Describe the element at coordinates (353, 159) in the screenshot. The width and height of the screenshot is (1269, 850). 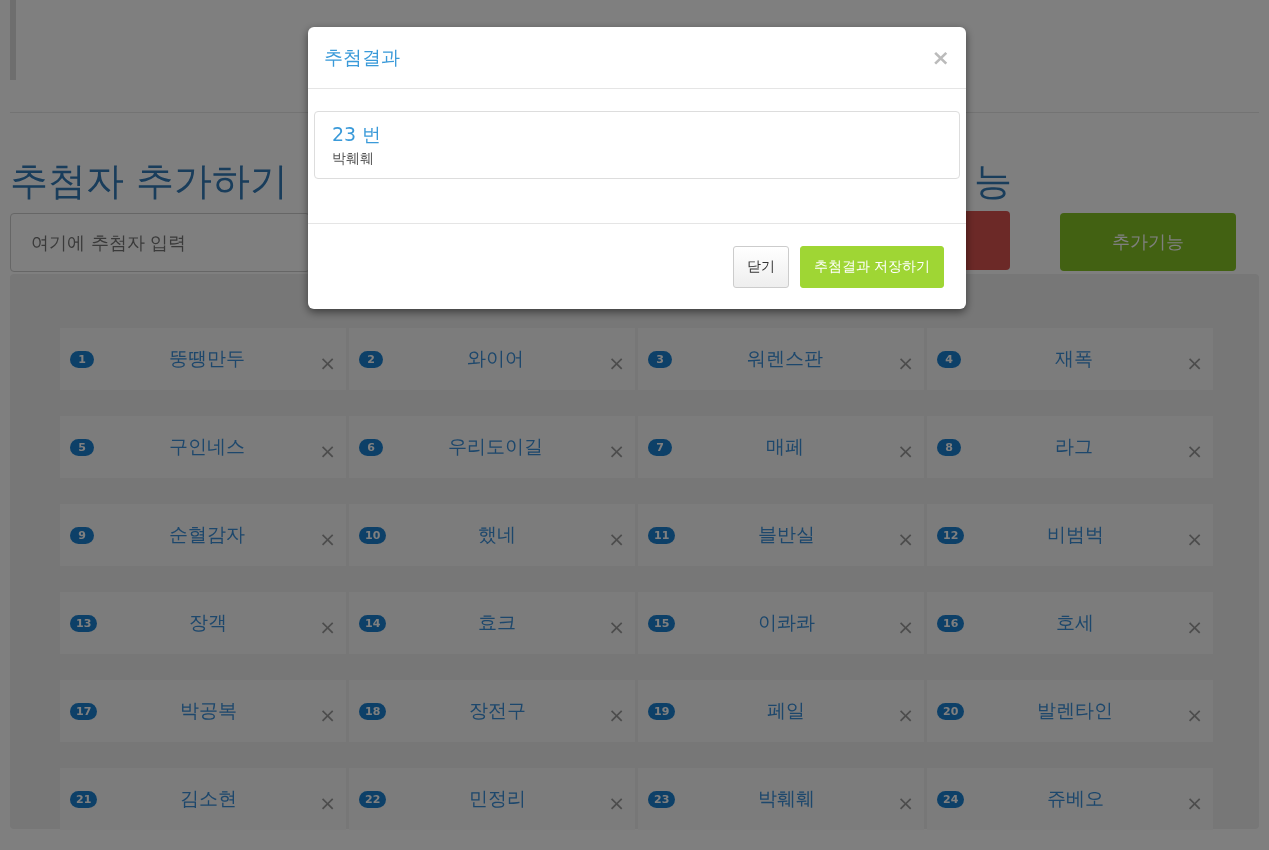
I see `result-name: 박훼훼` at that location.